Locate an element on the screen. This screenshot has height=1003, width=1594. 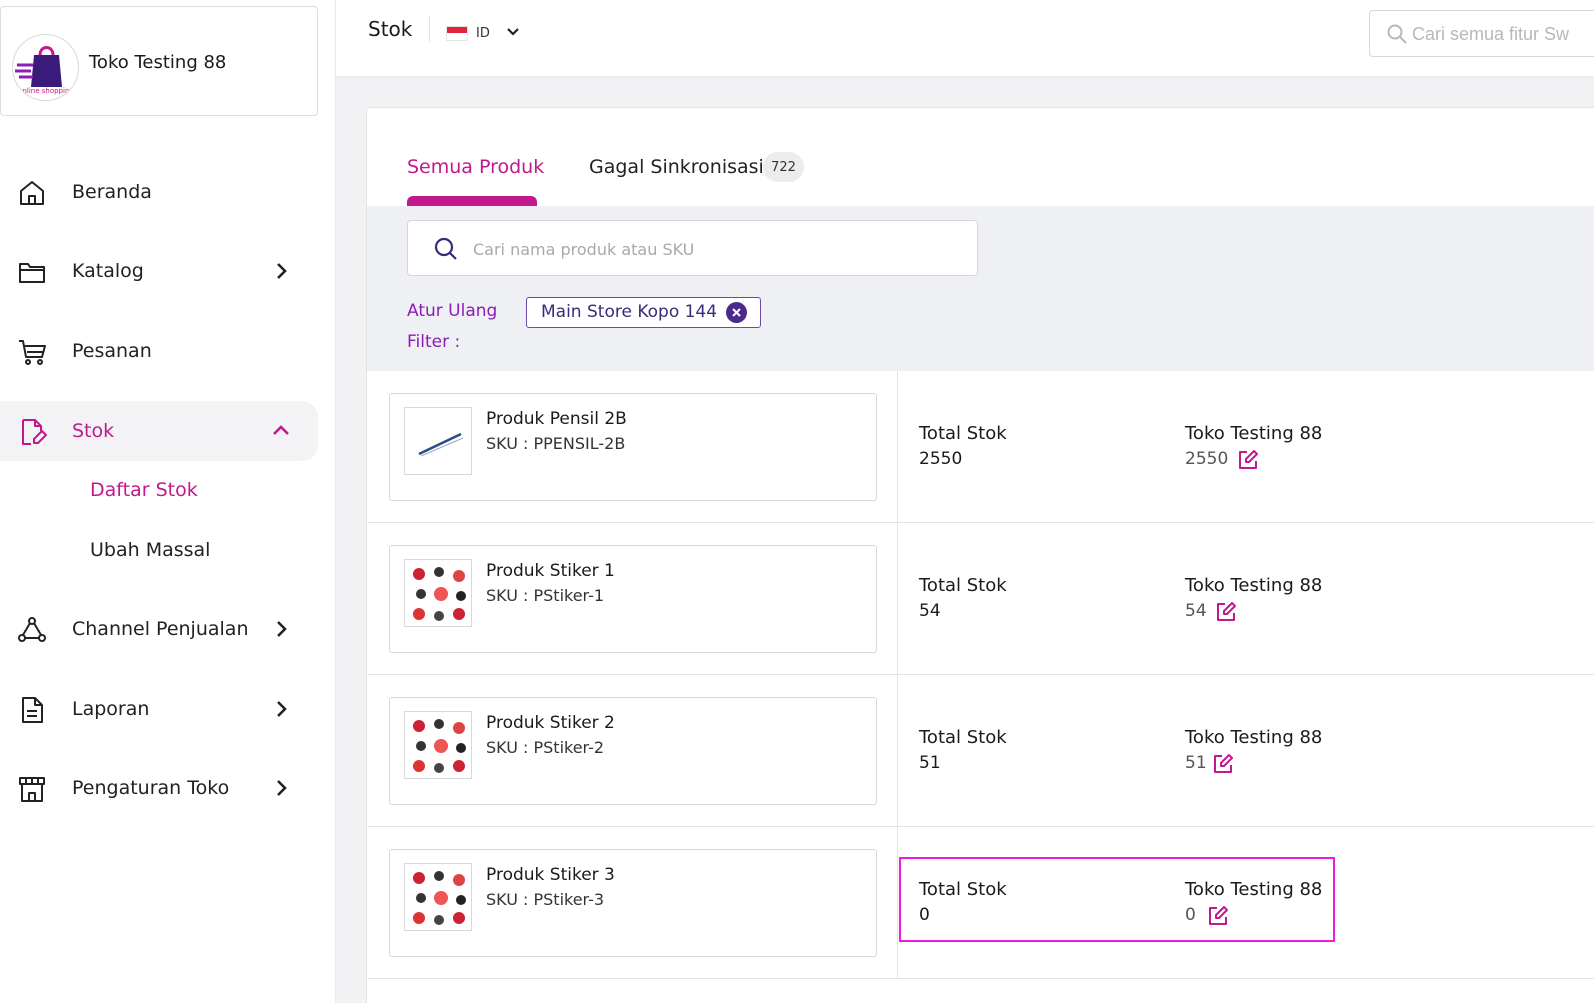
language-code: ID is located at coordinates (483, 33).